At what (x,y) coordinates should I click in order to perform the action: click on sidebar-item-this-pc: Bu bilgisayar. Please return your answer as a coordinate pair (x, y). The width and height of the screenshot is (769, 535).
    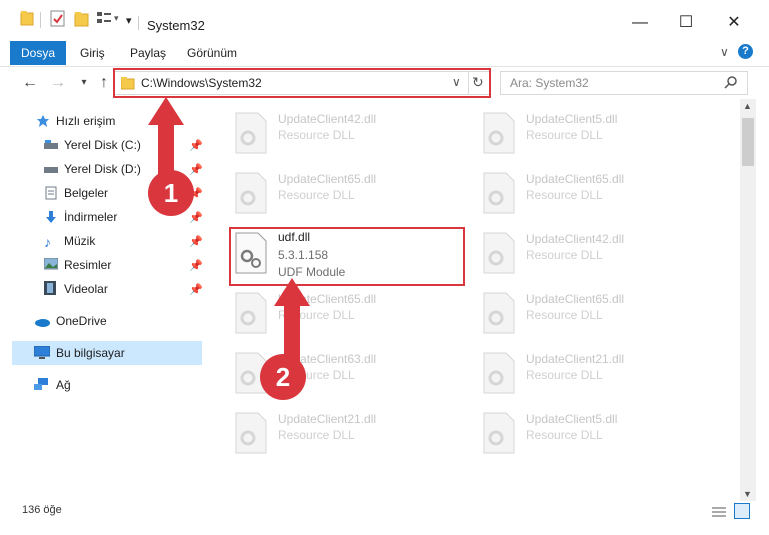
    Looking at the image, I should click on (90, 353).